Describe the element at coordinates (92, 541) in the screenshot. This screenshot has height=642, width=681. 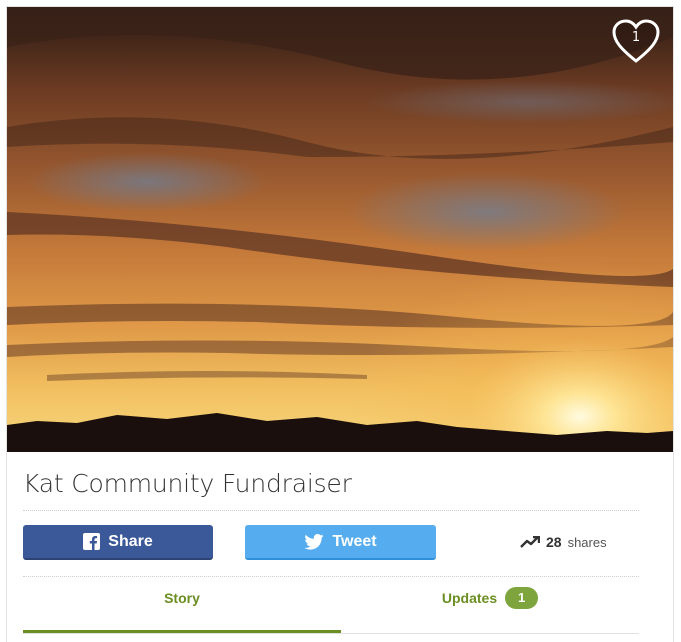
I see `facebook-icon` at that location.